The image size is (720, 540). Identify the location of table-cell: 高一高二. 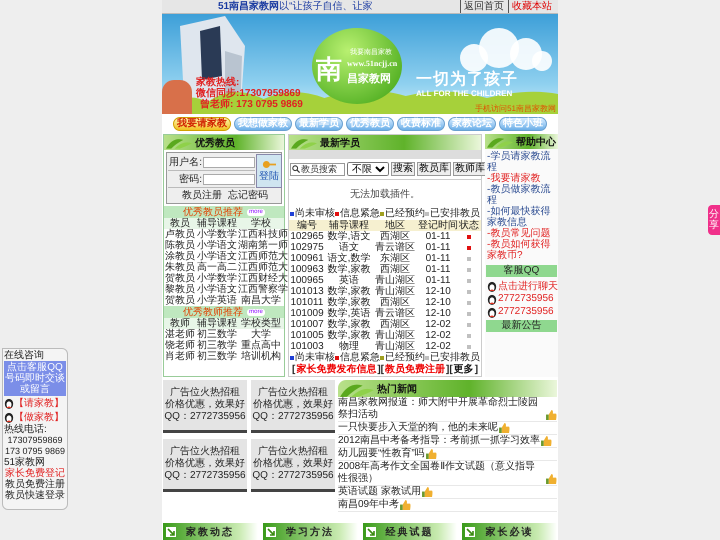
(217, 267).